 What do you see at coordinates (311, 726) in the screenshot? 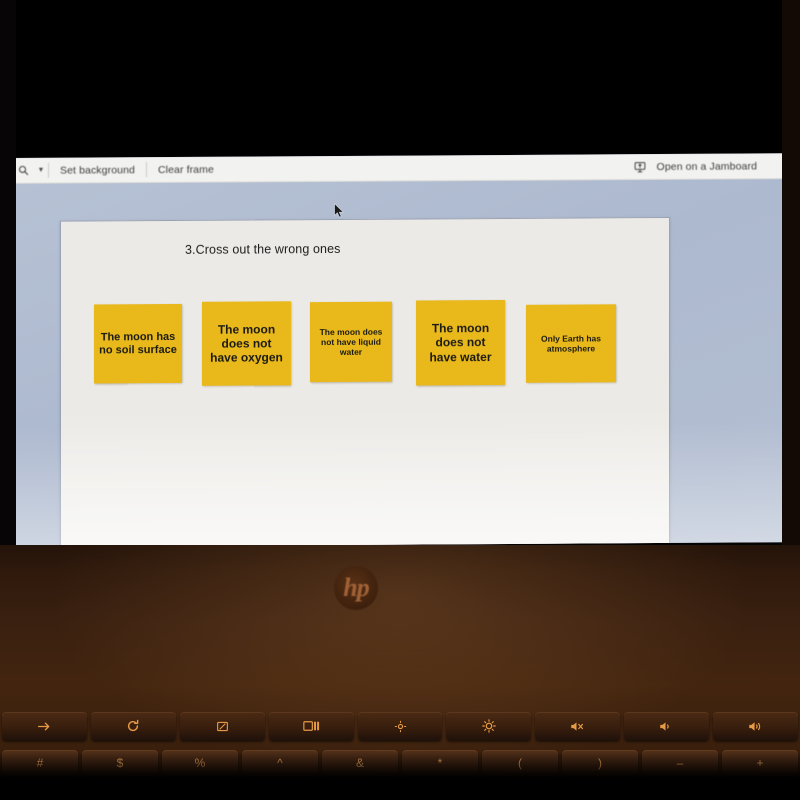
I see `overview-windows-icon` at bounding box center [311, 726].